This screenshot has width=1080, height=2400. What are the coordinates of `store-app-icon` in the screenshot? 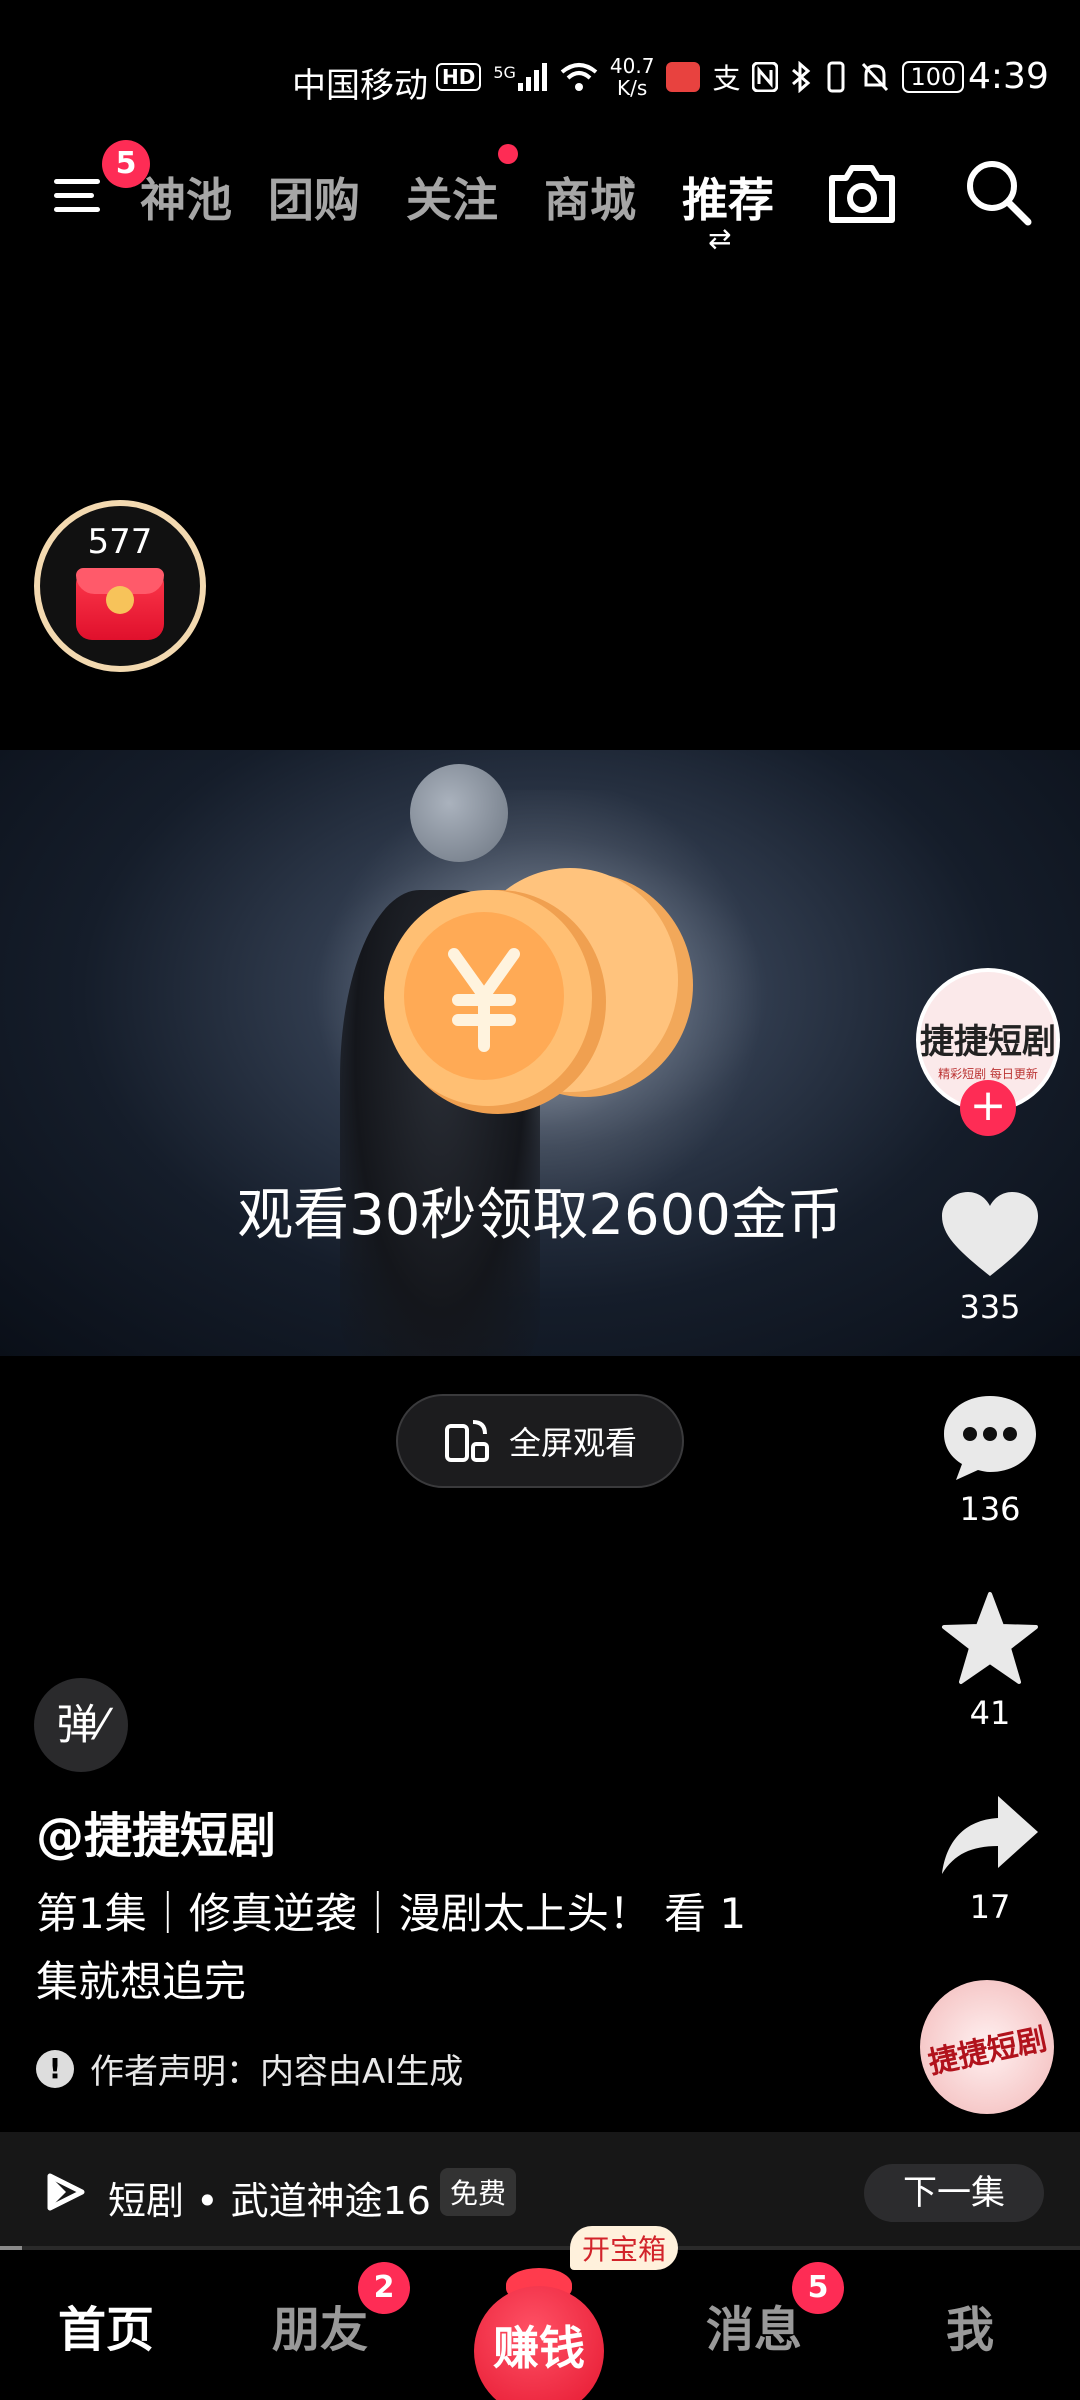 It's located at (683, 77).